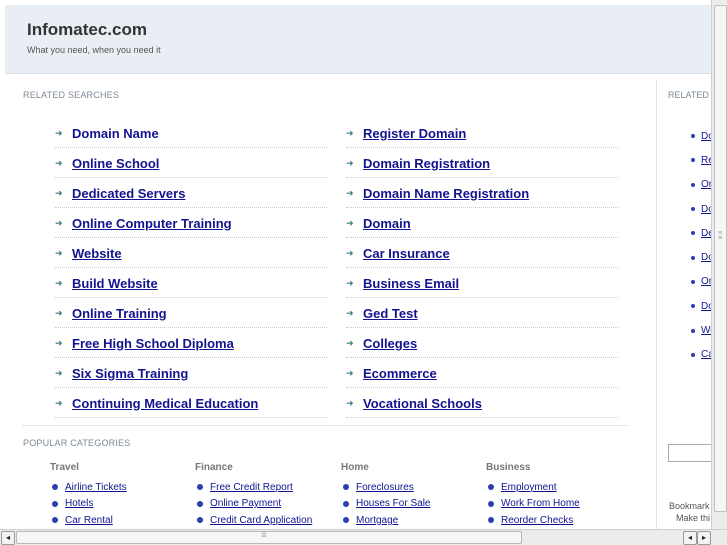 The width and height of the screenshot is (727, 545). I want to click on related-search-row: ➜ Business Email, so click(482, 283).